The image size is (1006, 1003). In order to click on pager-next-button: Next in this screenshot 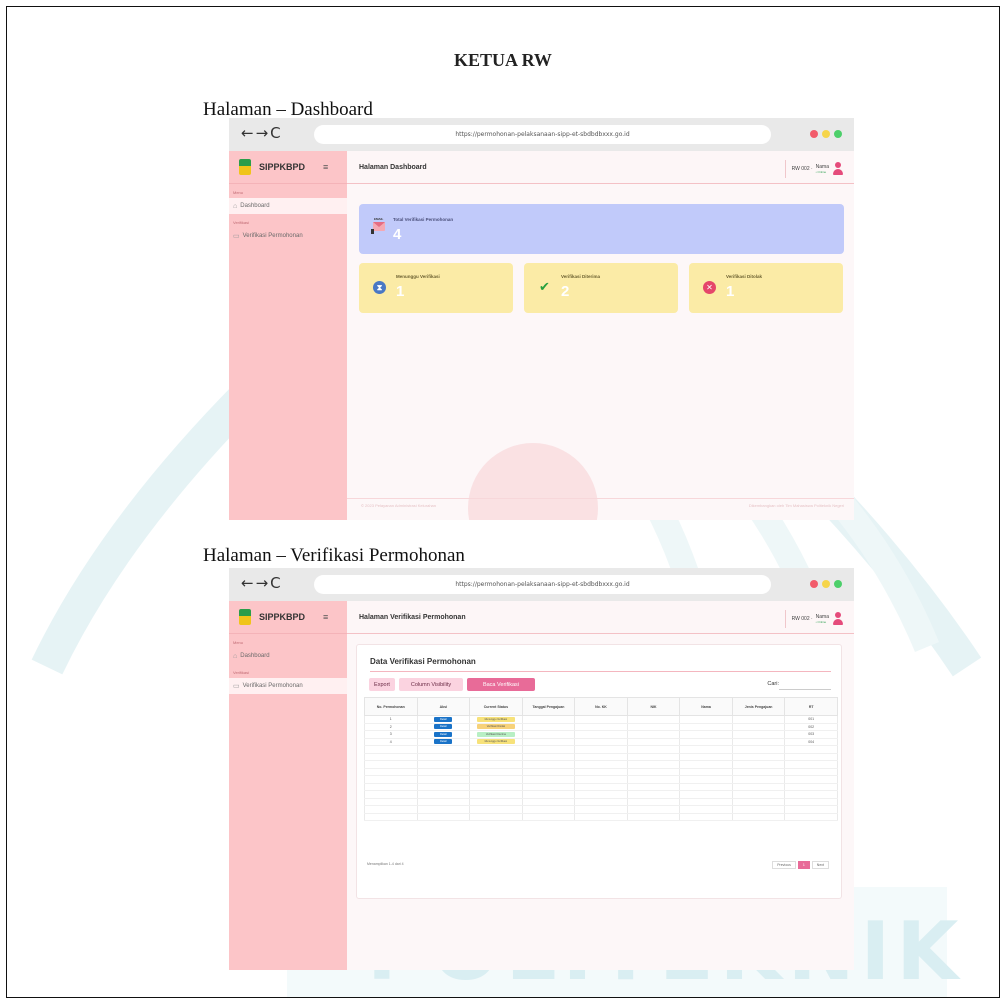, I will do `click(820, 865)`.